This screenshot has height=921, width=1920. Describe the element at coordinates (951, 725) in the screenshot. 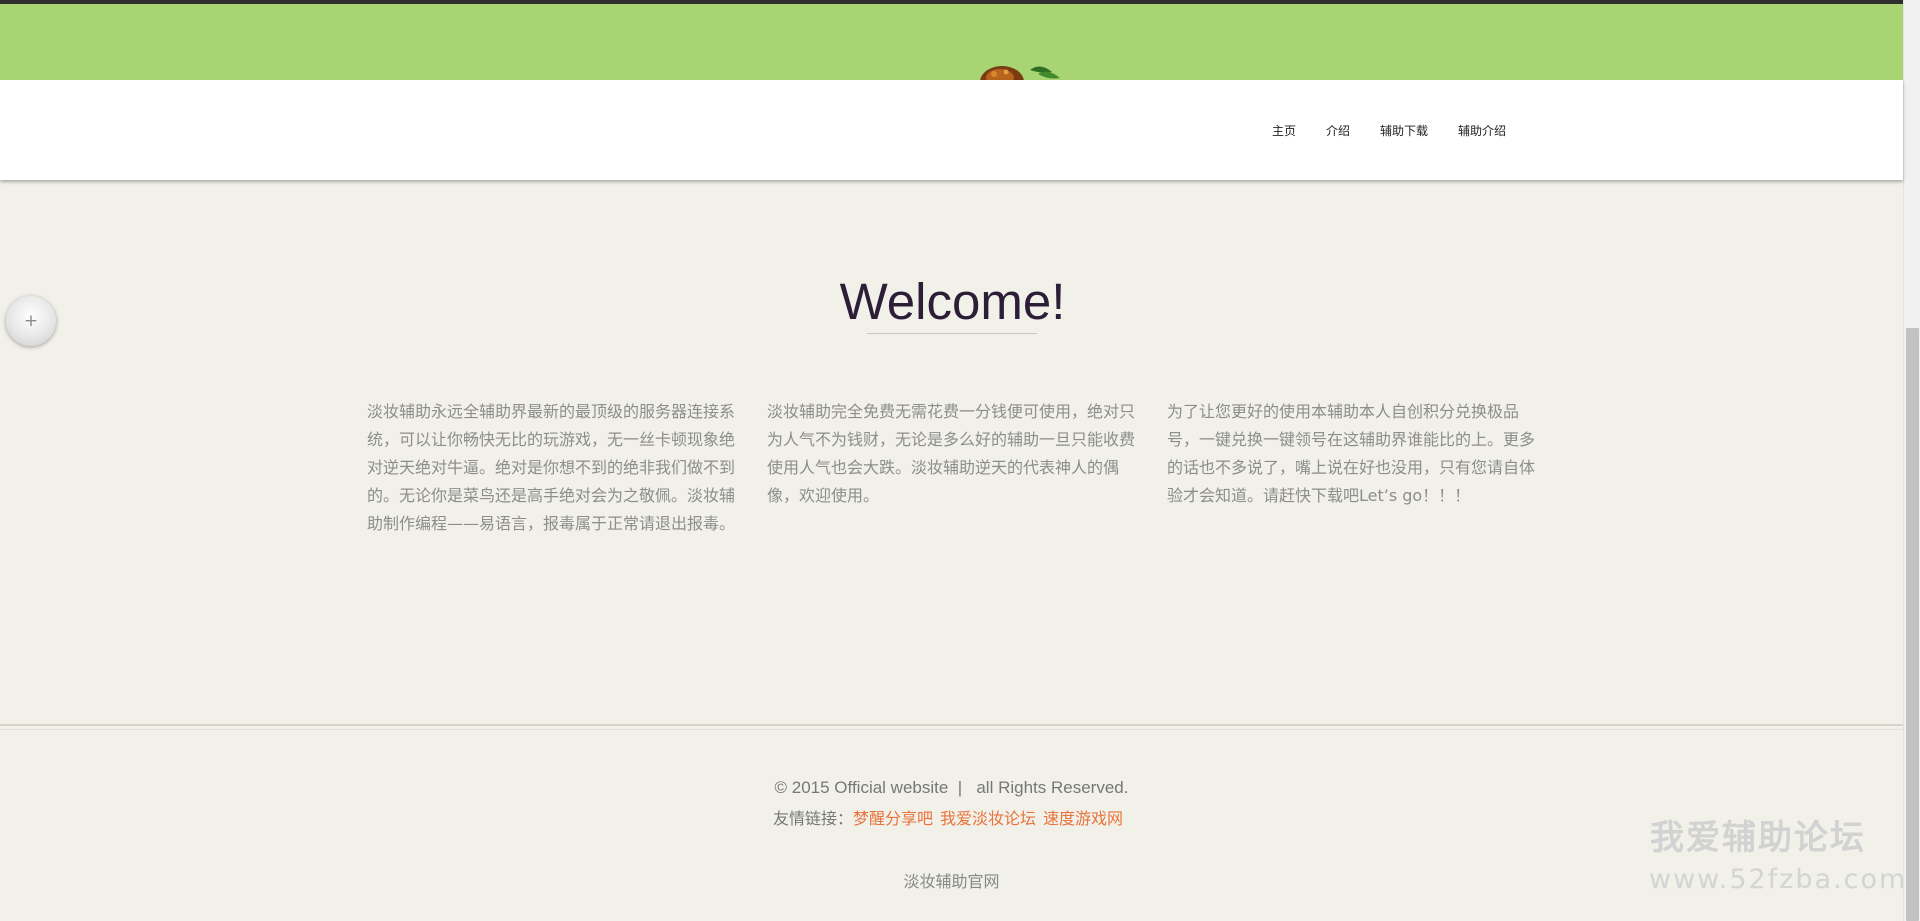

I see `footer-divider` at that location.